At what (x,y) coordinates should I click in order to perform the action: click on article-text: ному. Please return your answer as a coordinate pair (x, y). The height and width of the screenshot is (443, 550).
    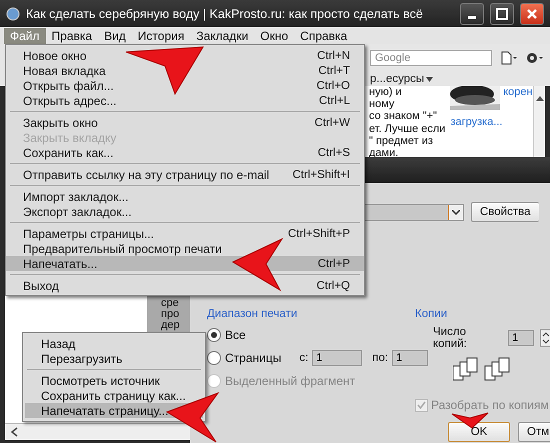
    Looking at the image, I should click on (382, 104).